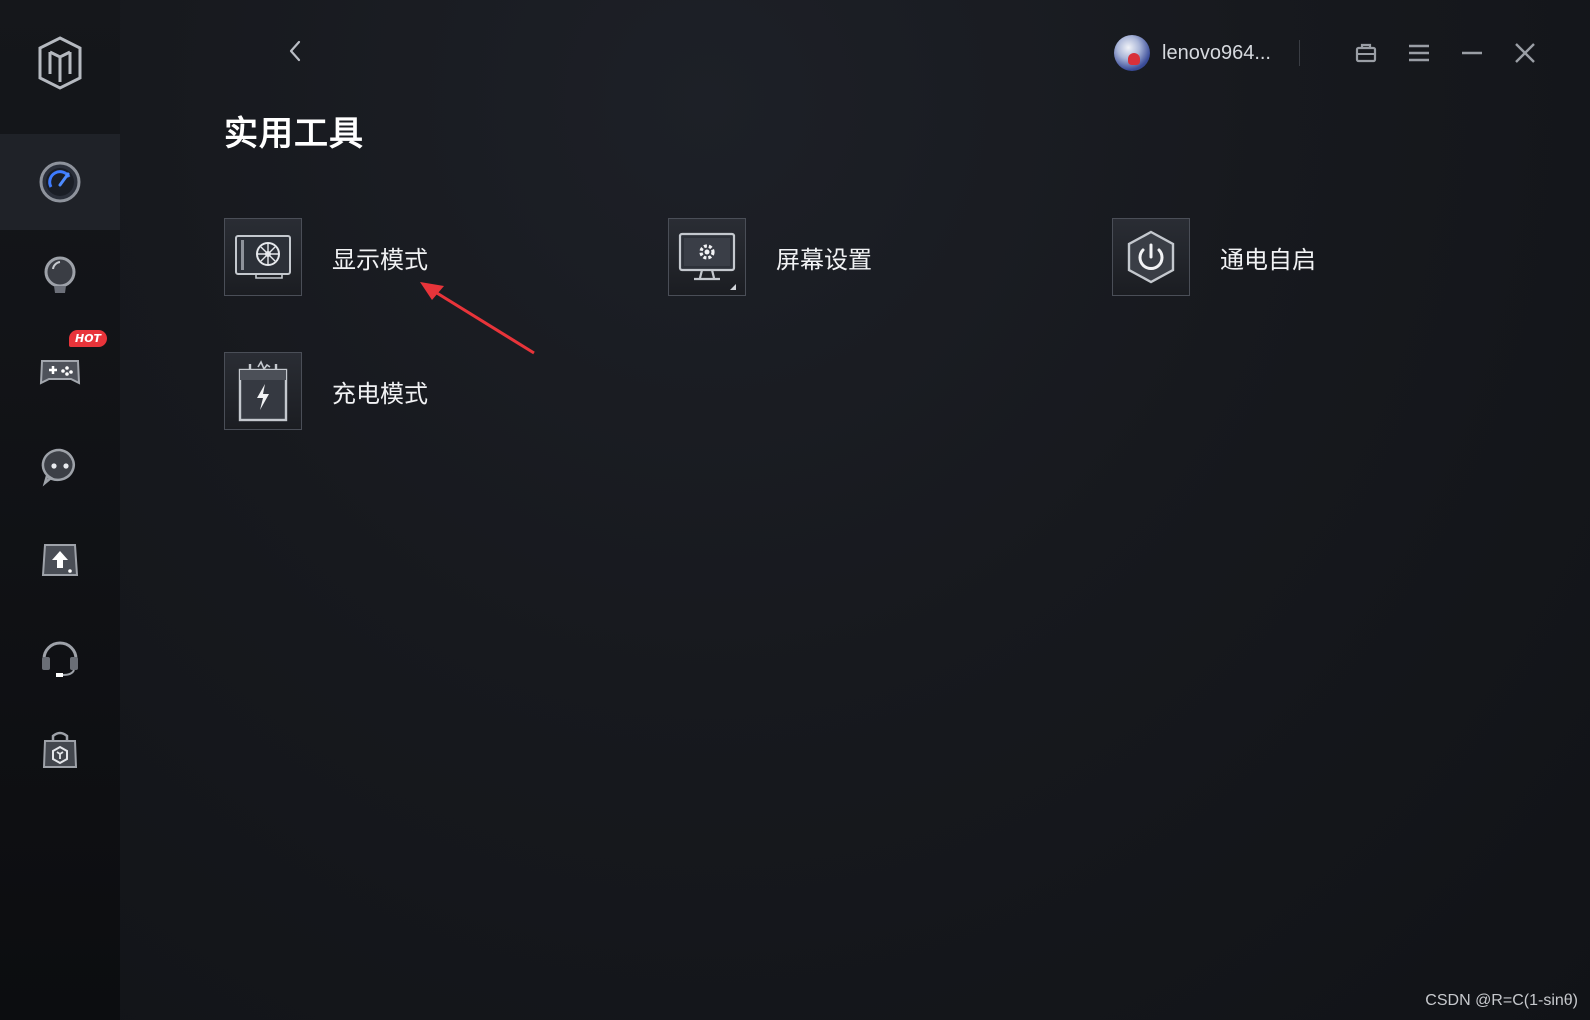 The height and width of the screenshot is (1020, 1590). I want to click on close-button, so click(1525, 53).